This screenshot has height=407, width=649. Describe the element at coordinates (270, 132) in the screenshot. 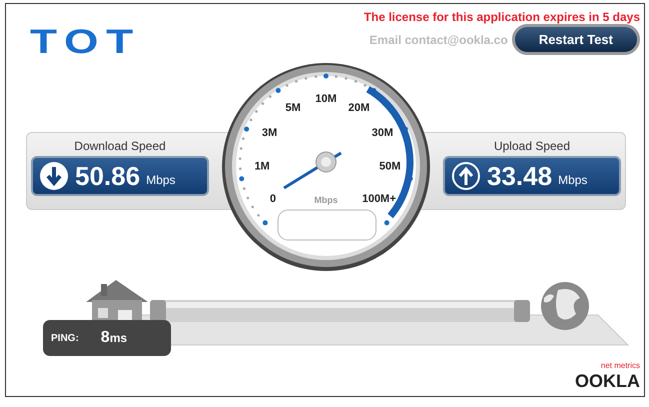

I see `scale-label: 3M` at that location.